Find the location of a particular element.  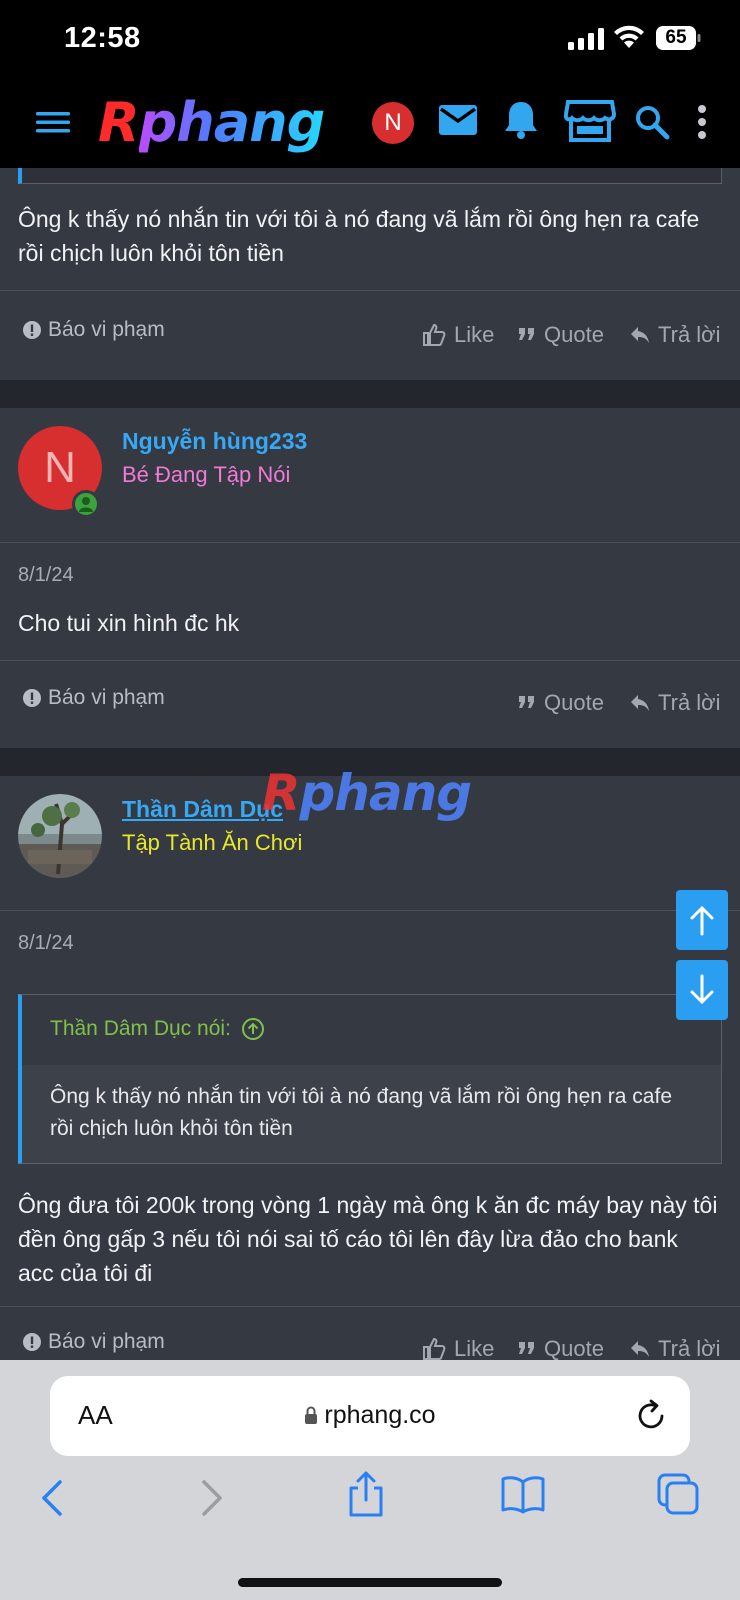

arrow-up-icon is located at coordinates (702, 920).